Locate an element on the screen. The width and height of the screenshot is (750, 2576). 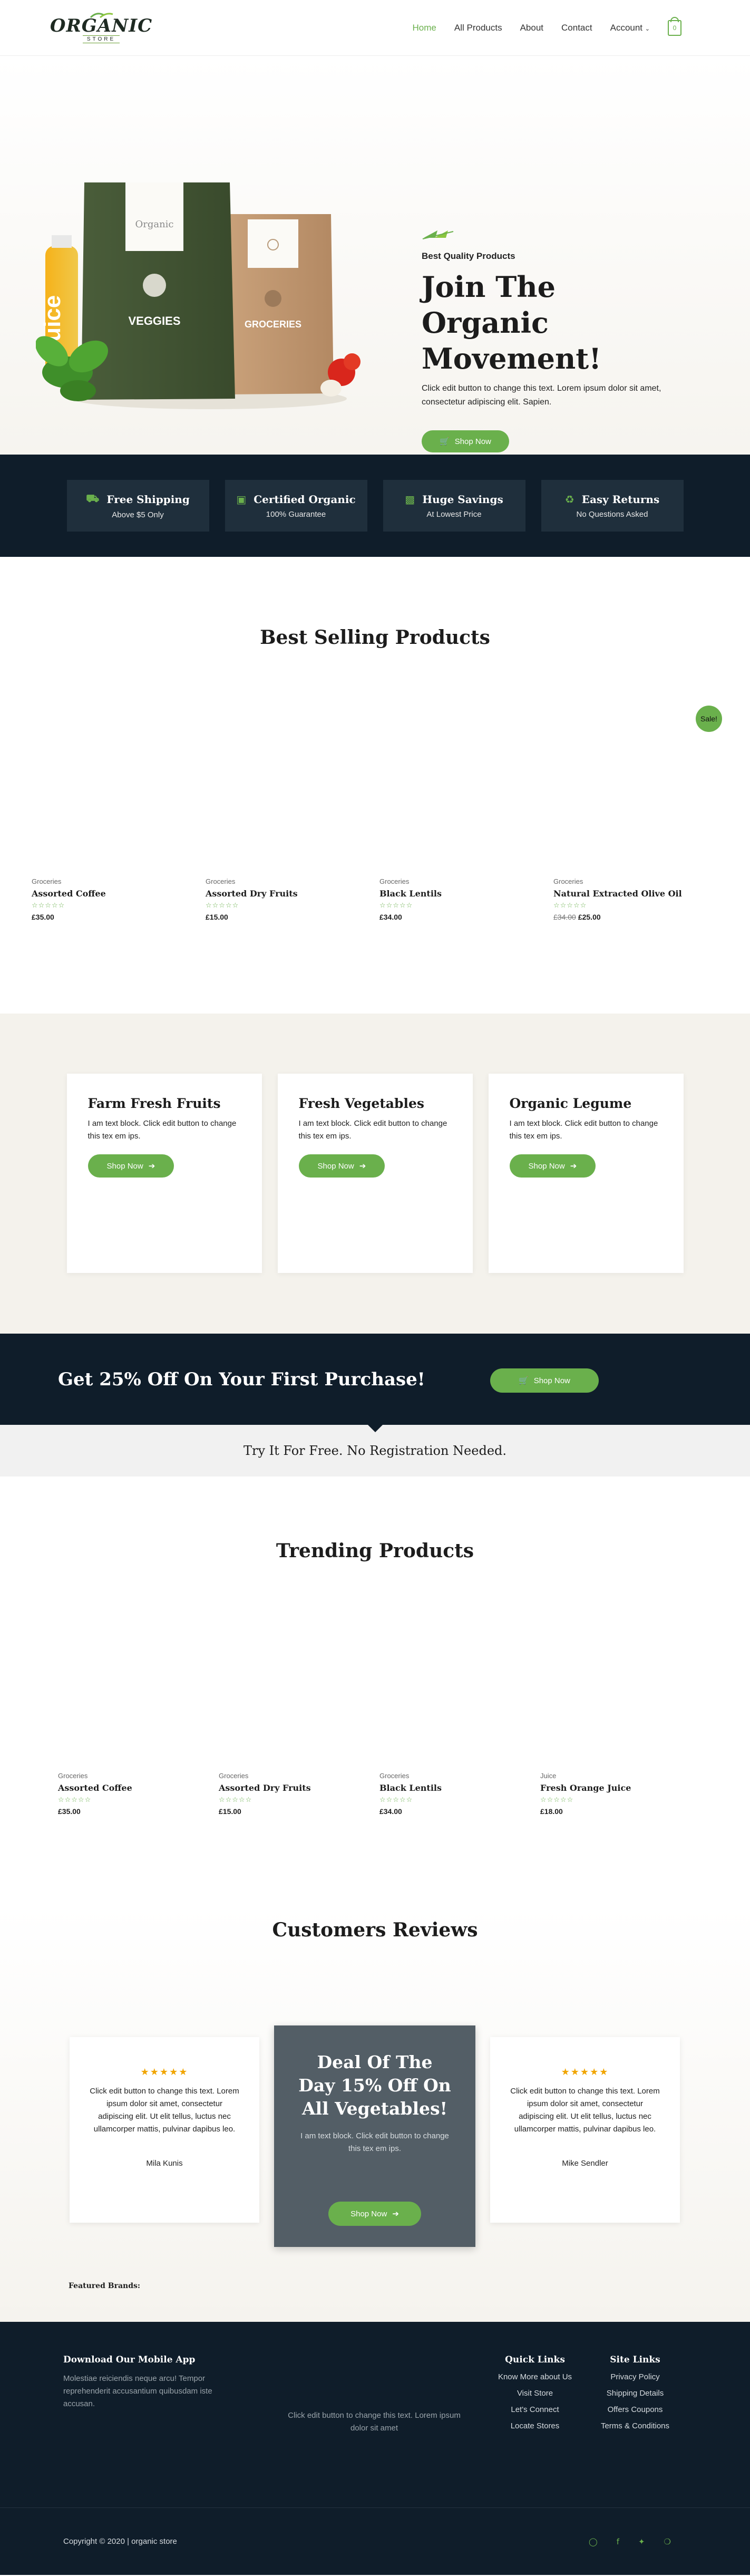
try-free-text: Try It For Free. No Registration Needed. is located at coordinates (375, 1450).